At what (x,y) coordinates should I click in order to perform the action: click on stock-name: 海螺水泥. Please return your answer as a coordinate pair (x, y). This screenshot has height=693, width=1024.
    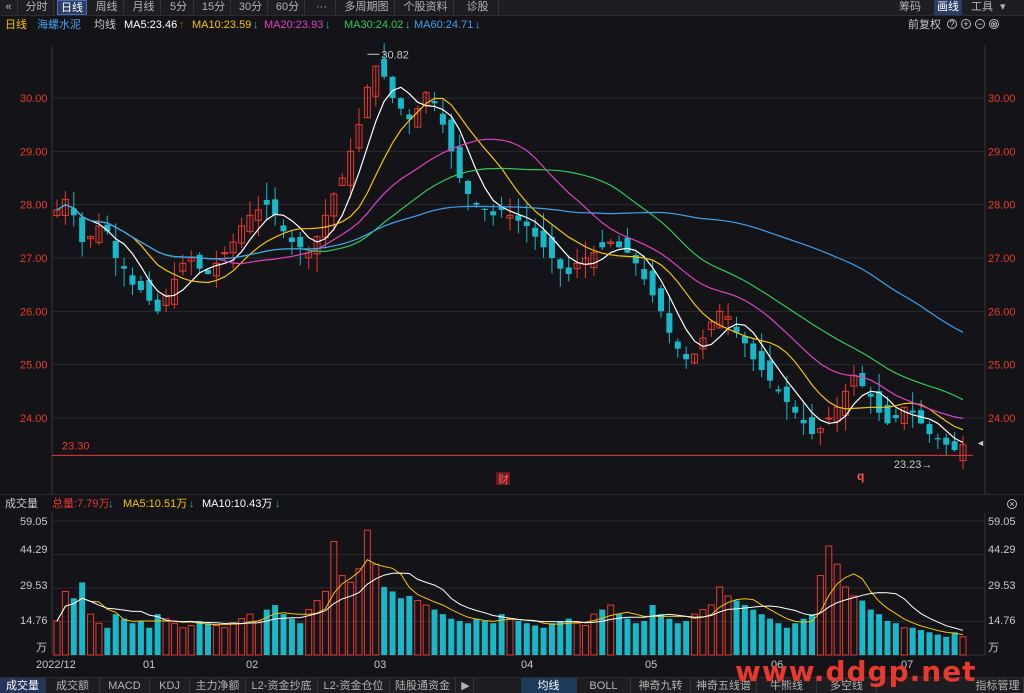
    Looking at the image, I should click on (59, 25).